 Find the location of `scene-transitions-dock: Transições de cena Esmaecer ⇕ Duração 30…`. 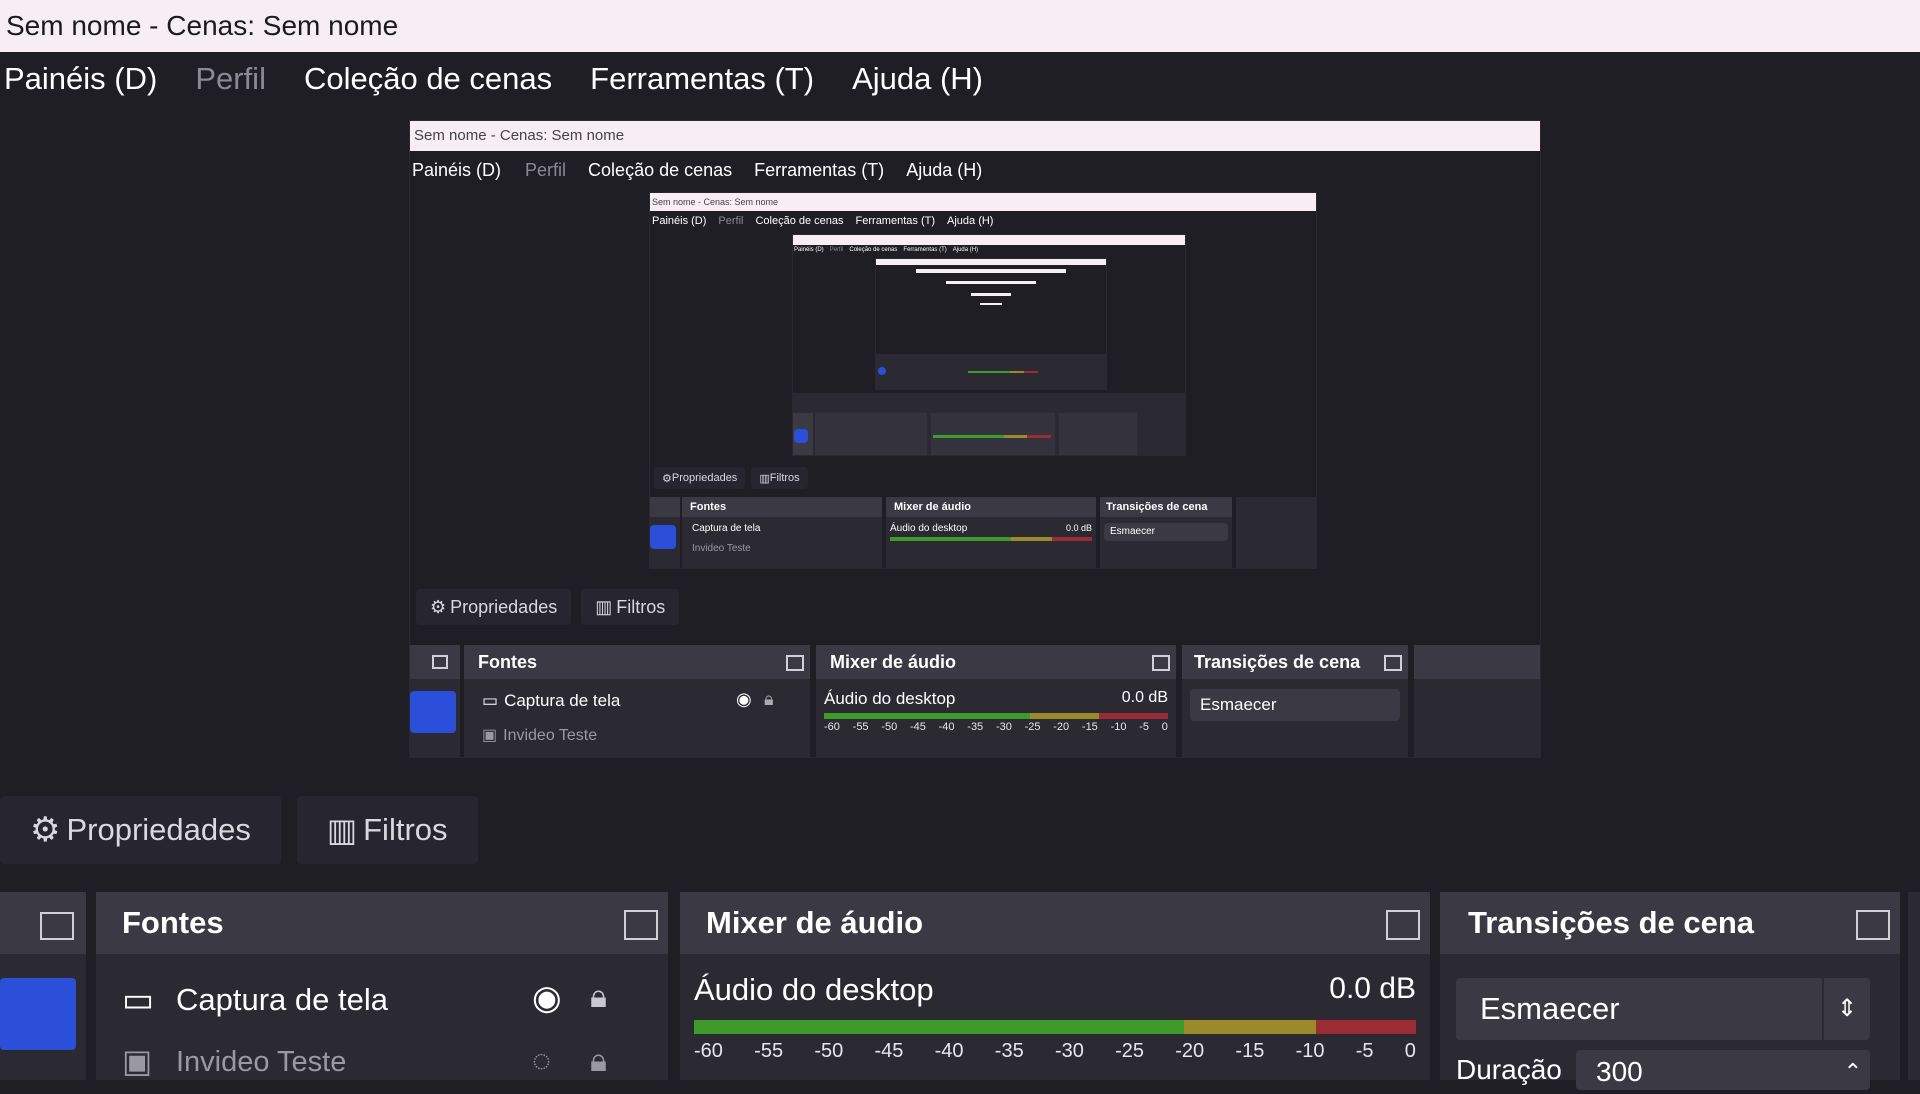

scene-transitions-dock: Transições de cena Esmaecer ⇕ Duração 30… is located at coordinates (1670, 991).